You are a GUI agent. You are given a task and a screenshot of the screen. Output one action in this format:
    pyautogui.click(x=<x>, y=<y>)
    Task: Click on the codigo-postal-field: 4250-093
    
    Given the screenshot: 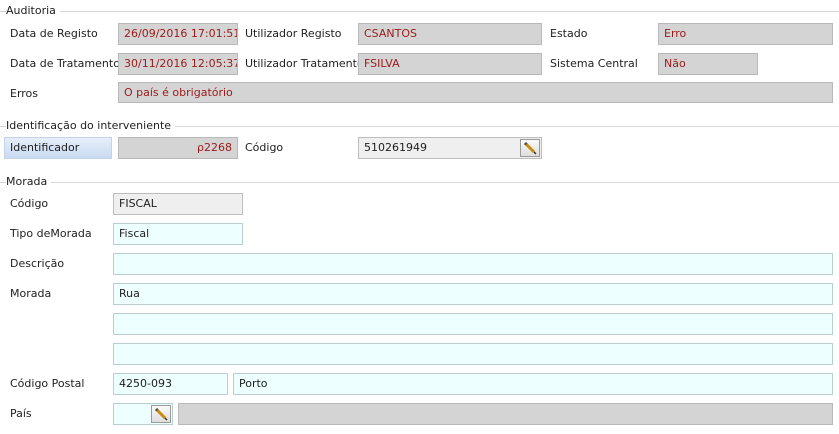 What is the action you would take?
    pyautogui.click(x=170, y=384)
    